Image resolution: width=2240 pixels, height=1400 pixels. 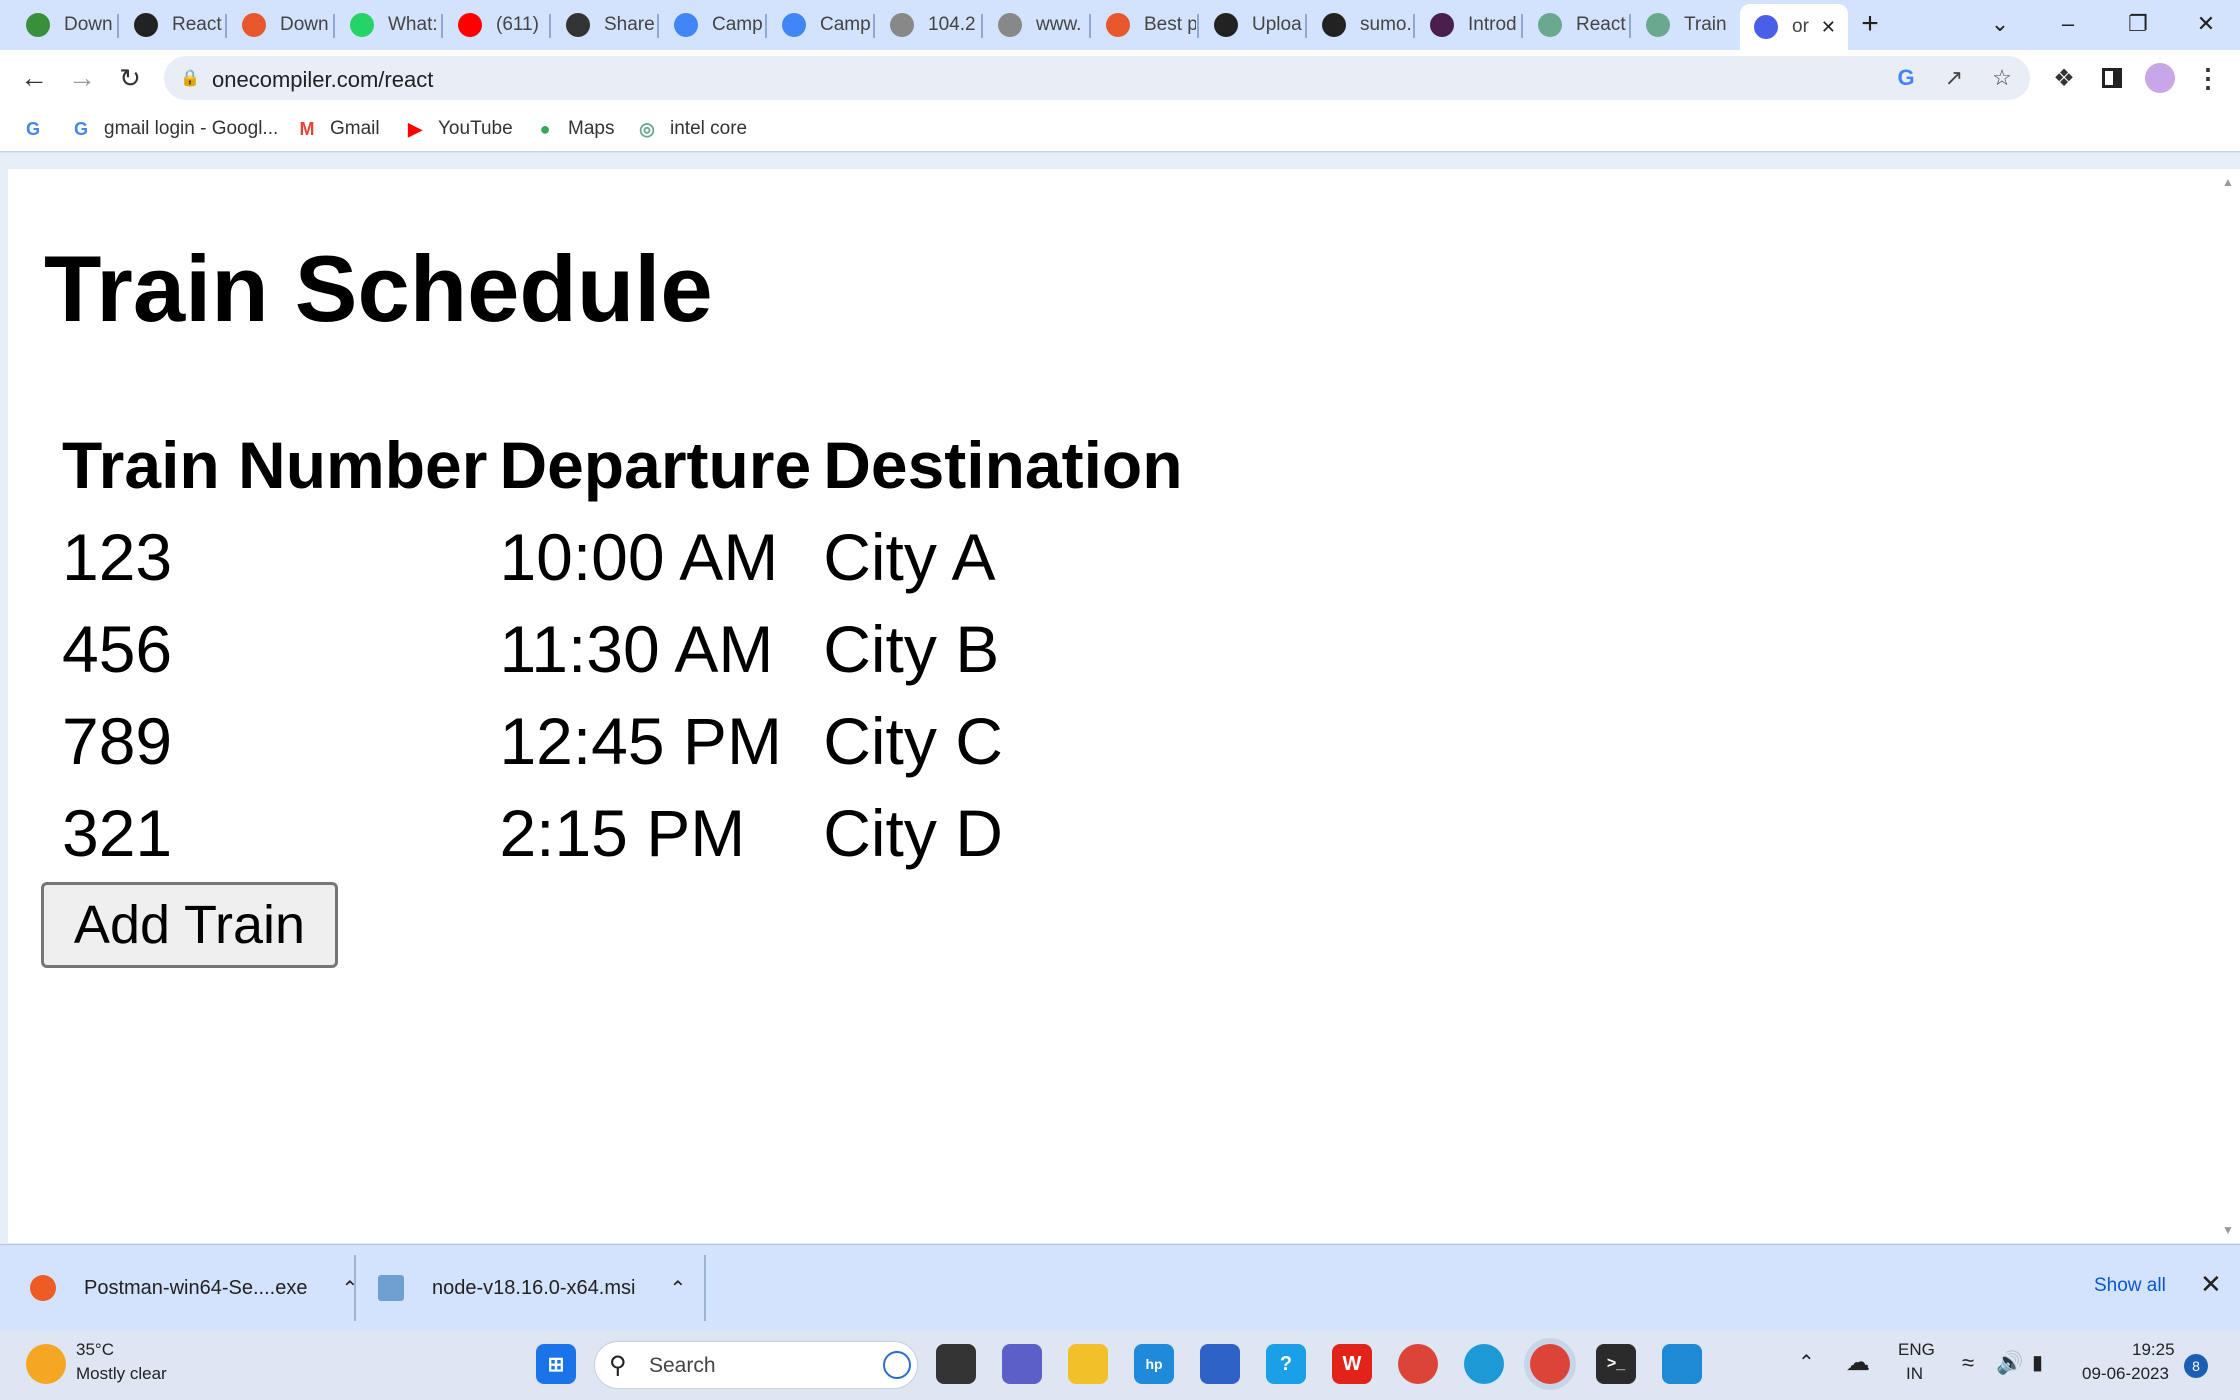 What do you see at coordinates (1684, 25) in the screenshot?
I see `tab: Train` at bounding box center [1684, 25].